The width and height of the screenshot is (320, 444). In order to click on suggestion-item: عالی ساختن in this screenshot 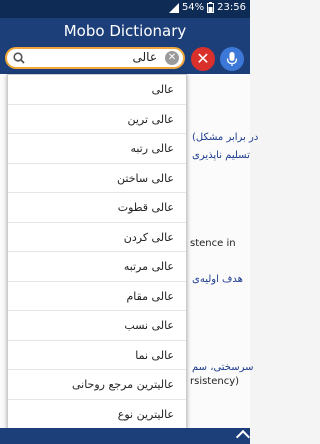, I will do `click(97, 178)`.